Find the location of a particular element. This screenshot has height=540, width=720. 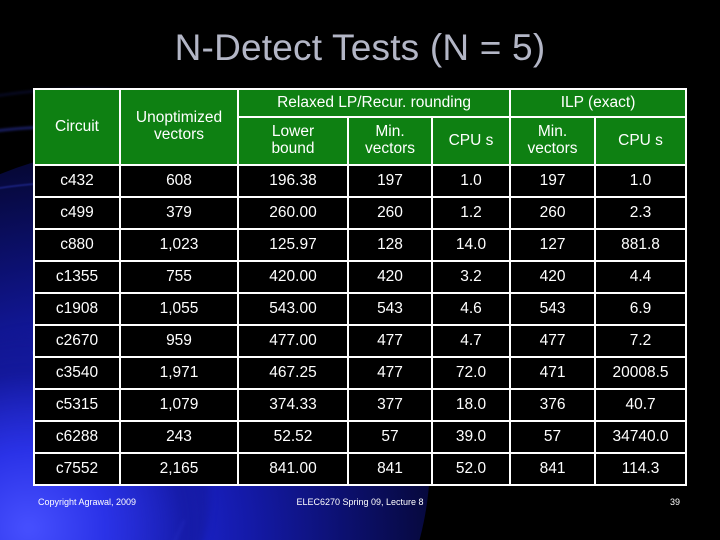

cell-cpu2: 20008.5 is located at coordinates (641, 373).